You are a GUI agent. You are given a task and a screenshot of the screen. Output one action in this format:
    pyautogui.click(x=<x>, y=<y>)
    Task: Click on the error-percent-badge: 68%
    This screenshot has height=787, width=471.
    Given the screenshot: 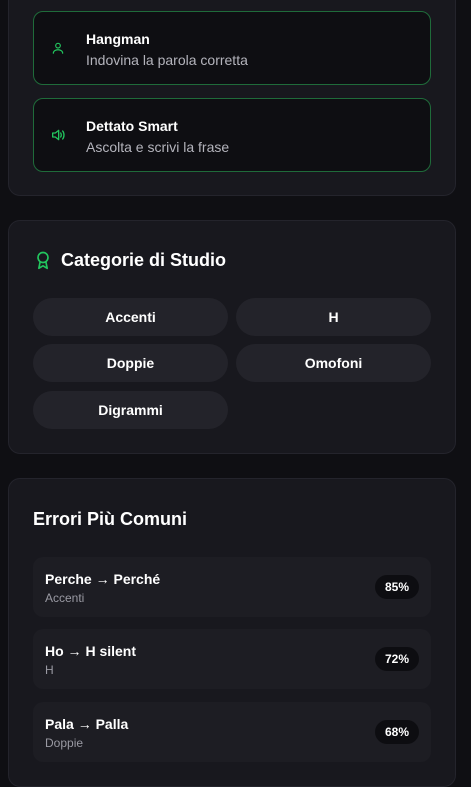 What is the action you would take?
    pyautogui.click(x=397, y=732)
    